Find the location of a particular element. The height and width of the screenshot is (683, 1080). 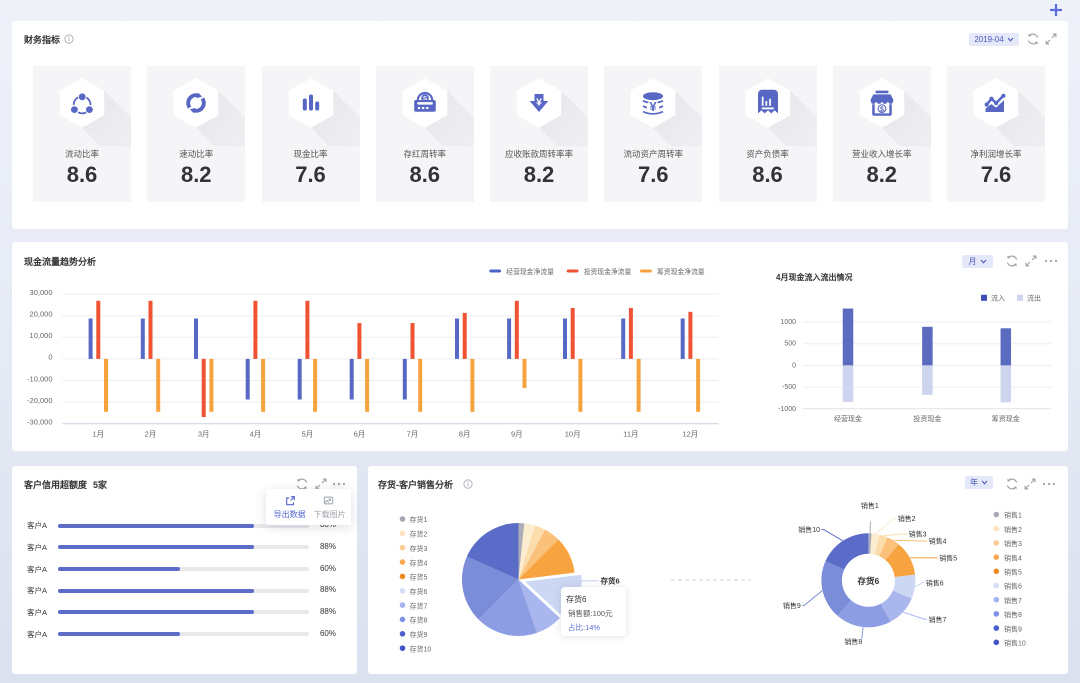

svg-text: 1000 is located at coordinates (788, 322).